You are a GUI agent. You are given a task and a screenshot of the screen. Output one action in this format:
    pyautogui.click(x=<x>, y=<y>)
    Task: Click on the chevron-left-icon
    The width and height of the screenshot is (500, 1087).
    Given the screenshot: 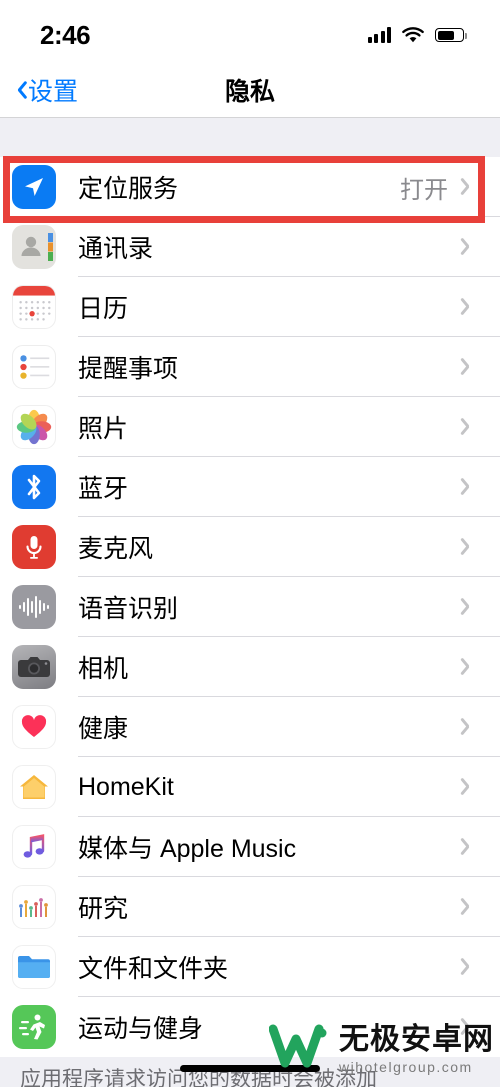 What is the action you would take?
    pyautogui.click(x=18, y=90)
    